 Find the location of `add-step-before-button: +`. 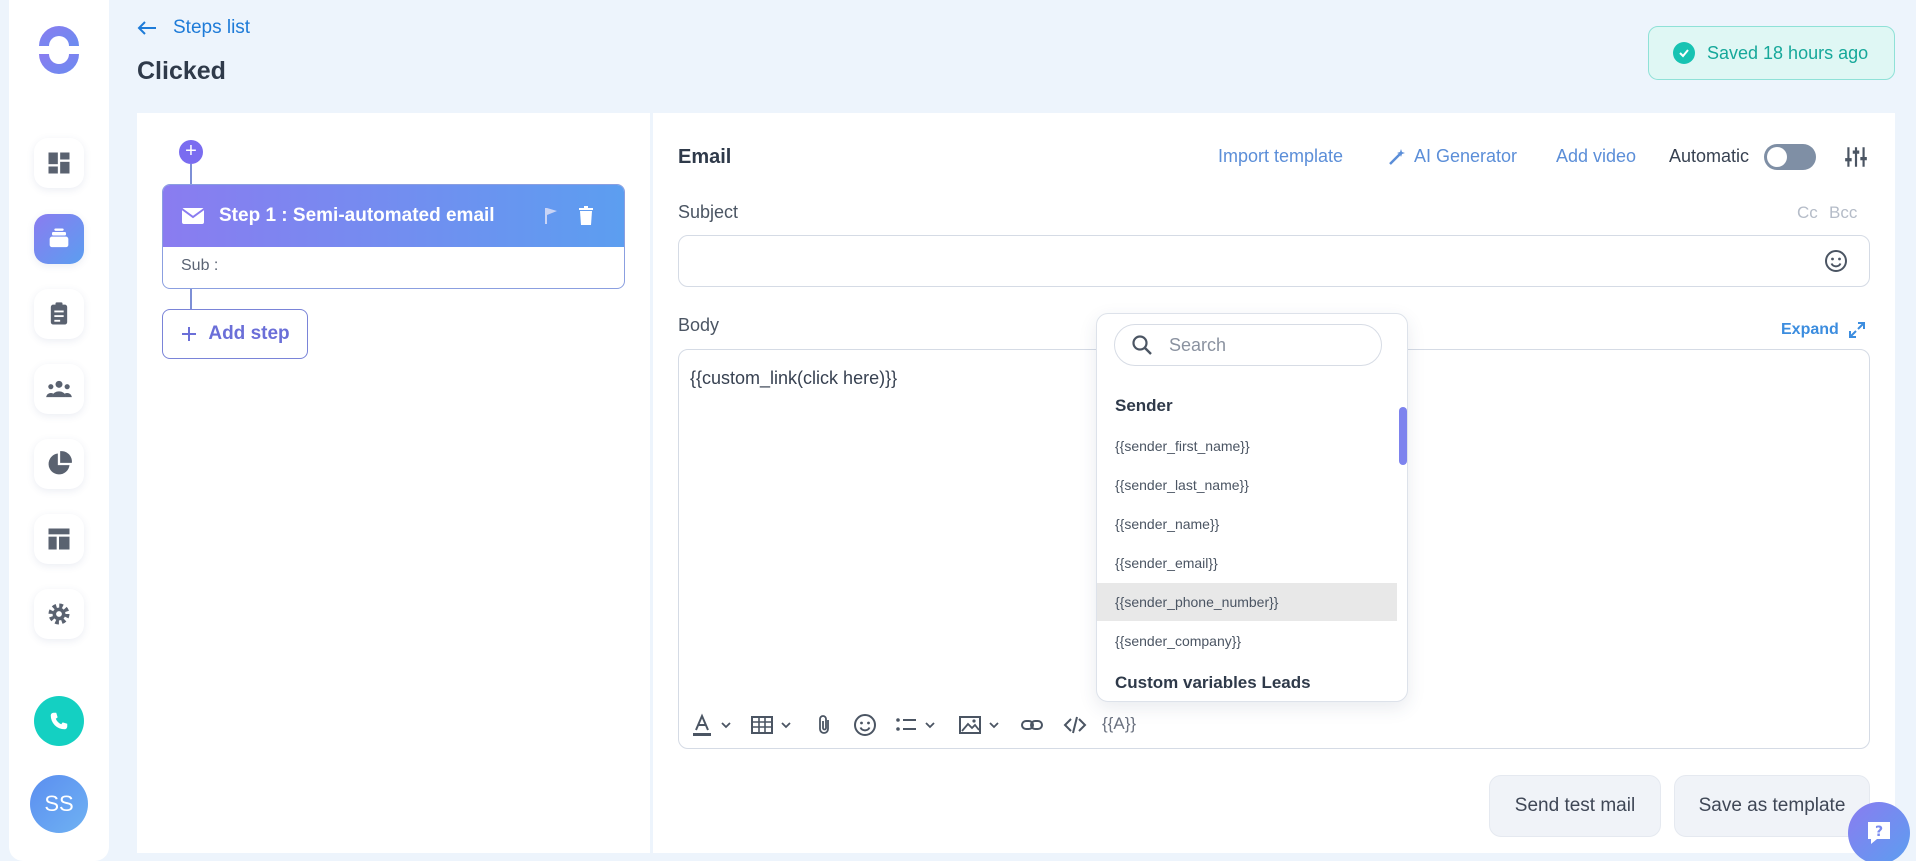

add-step-before-button: + is located at coordinates (191, 152).